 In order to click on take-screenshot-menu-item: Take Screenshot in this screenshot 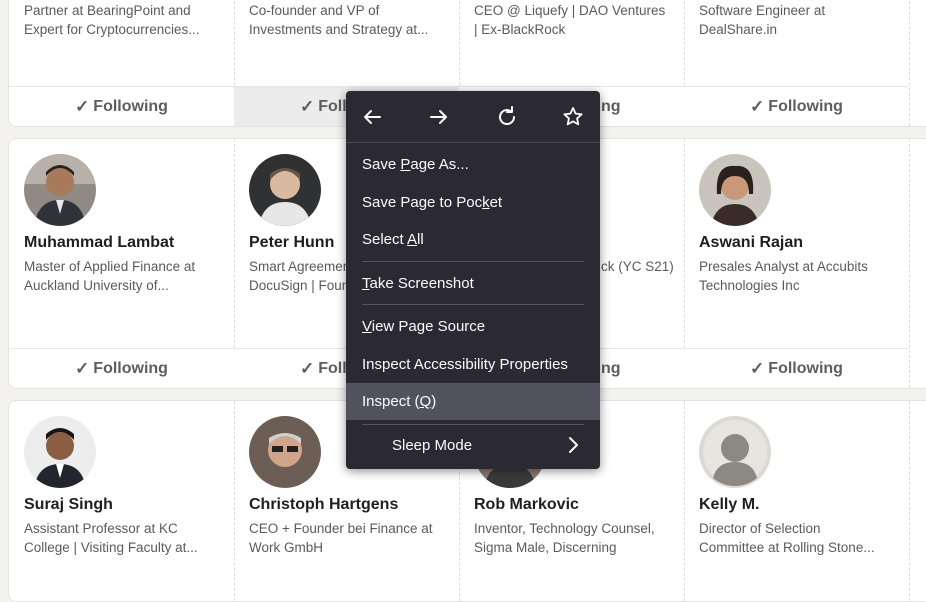, I will do `click(418, 283)`.